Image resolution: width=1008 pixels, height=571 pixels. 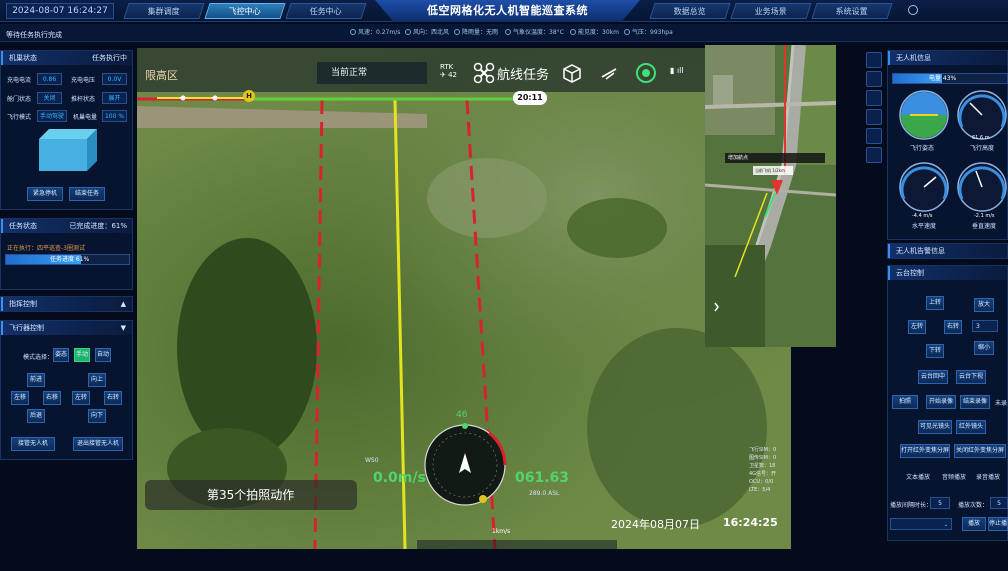 What do you see at coordinates (465, 464) in the screenshot?
I see `compass-dial` at bounding box center [465, 464].